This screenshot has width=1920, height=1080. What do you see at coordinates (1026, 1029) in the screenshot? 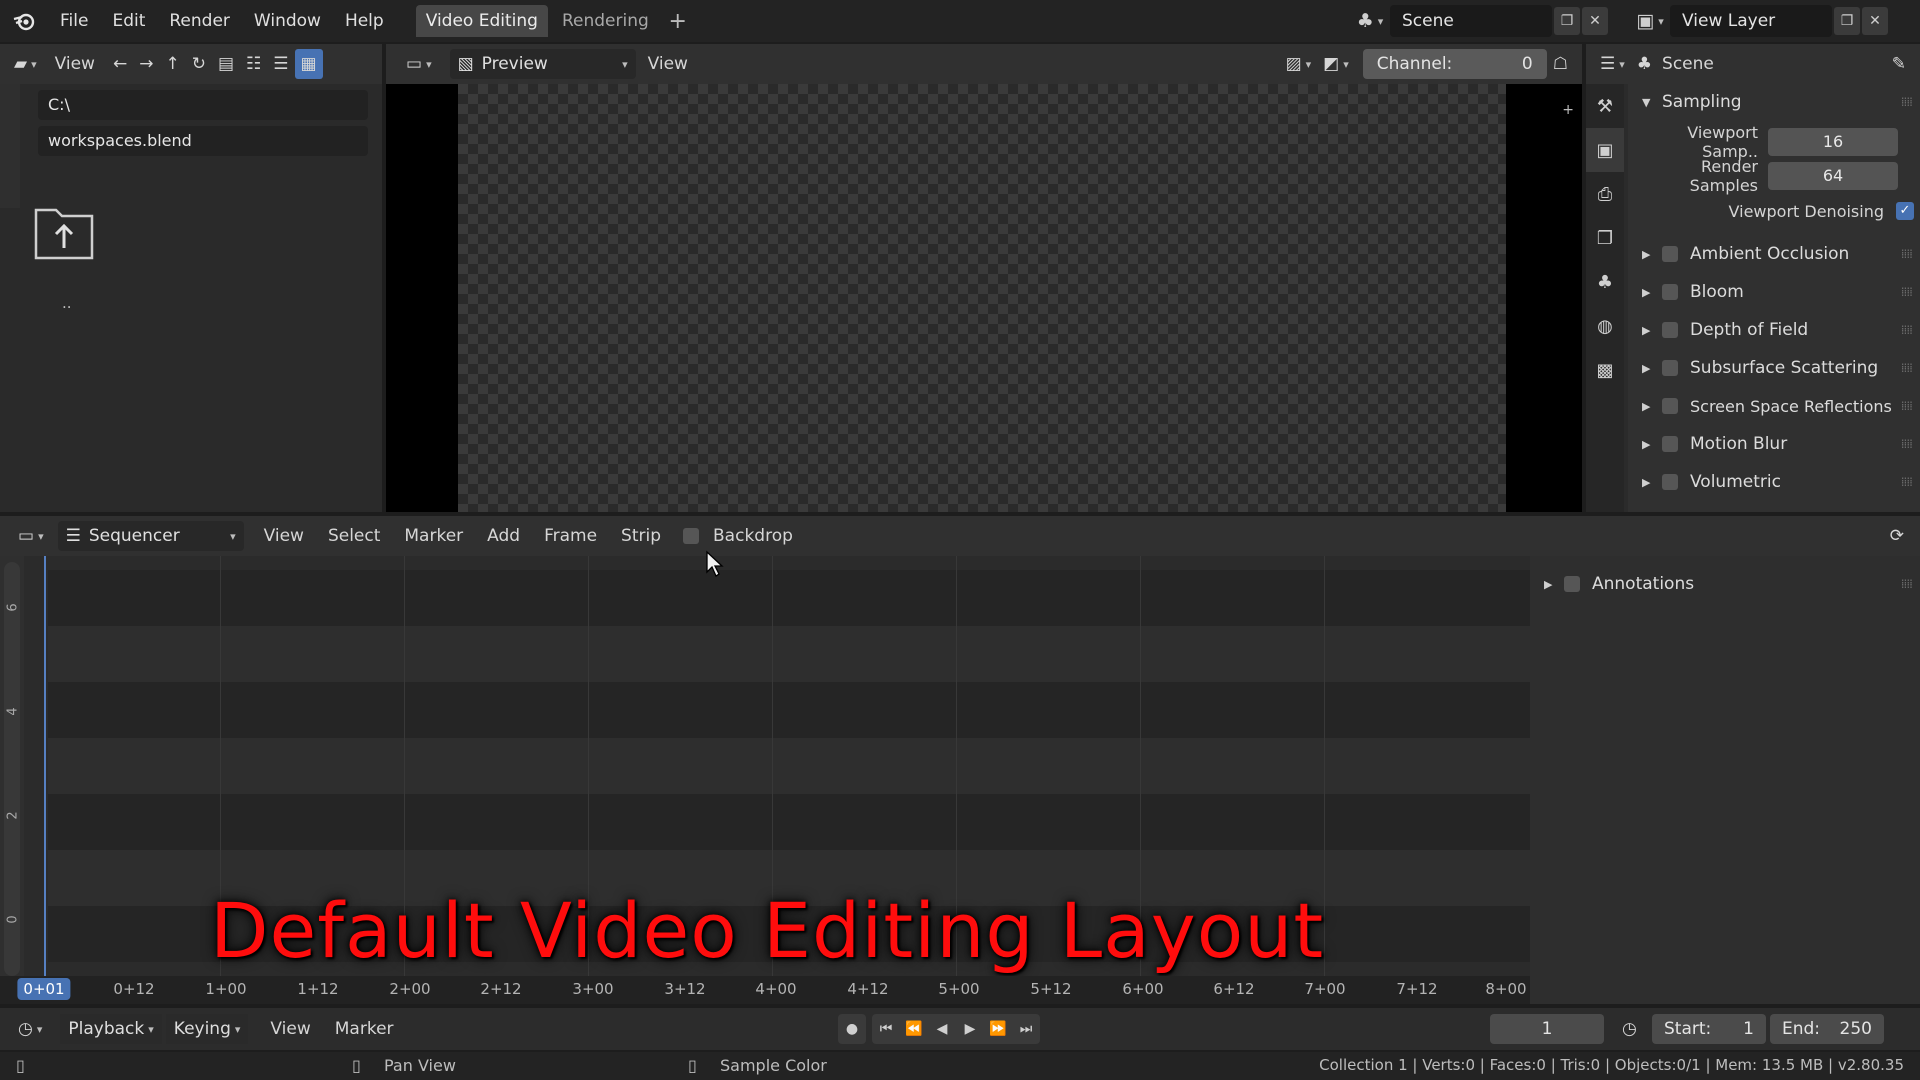
I see `jump-end-icon: ⏭` at bounding box center [1026, 1029].